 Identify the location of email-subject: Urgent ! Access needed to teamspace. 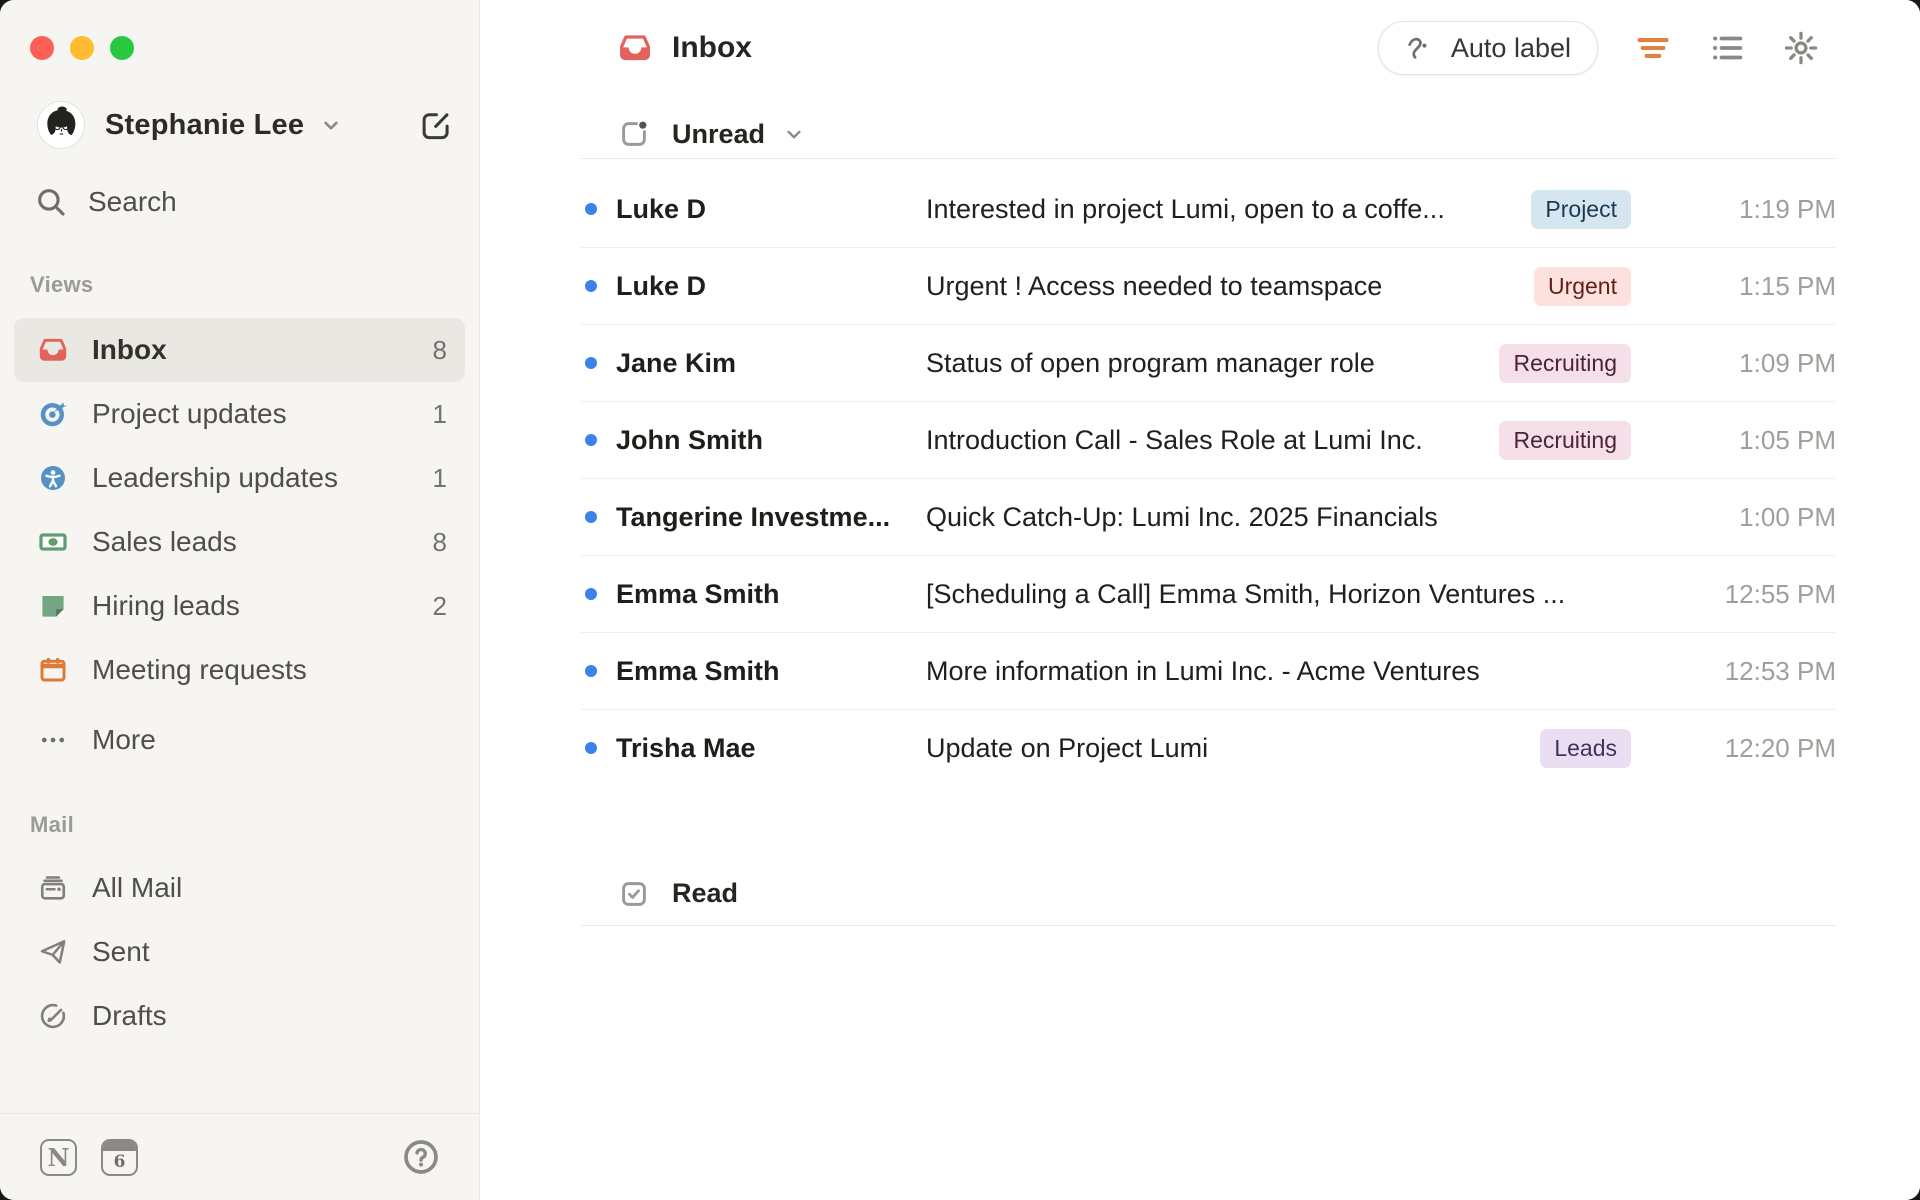
(1154, 285).